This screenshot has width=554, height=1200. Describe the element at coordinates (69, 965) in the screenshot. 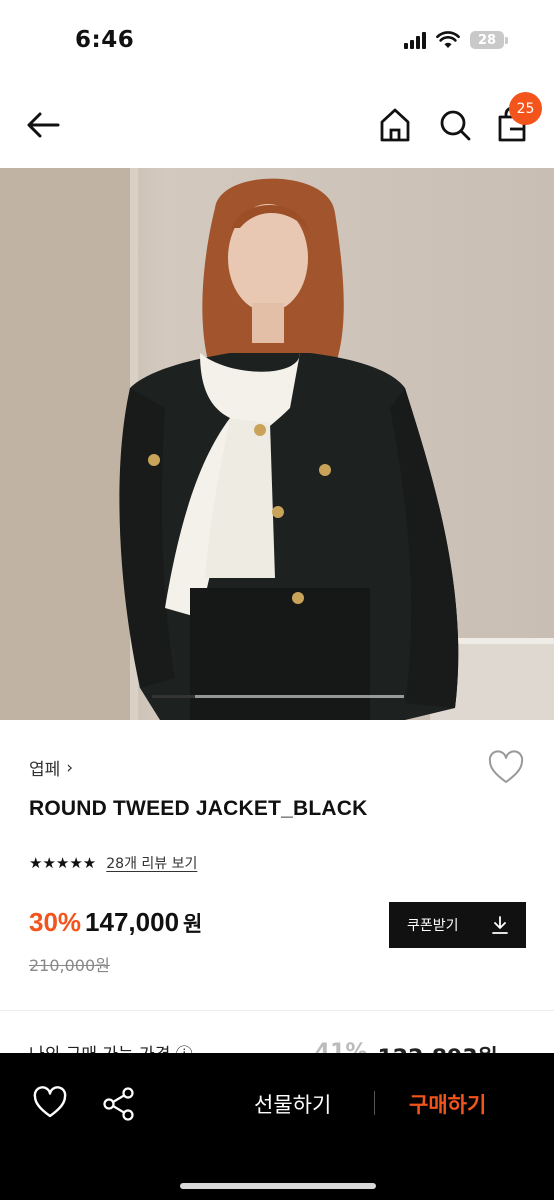

I see `original-price: 210,000원` at that location.